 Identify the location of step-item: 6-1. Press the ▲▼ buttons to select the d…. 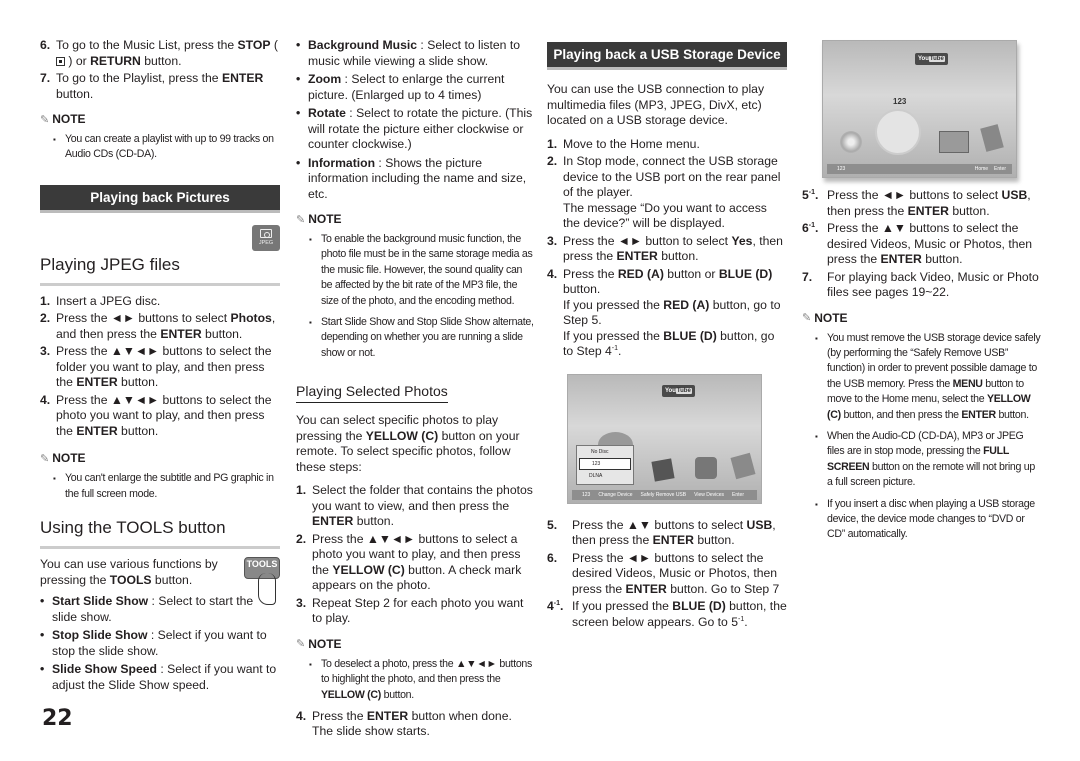
(922, 244).